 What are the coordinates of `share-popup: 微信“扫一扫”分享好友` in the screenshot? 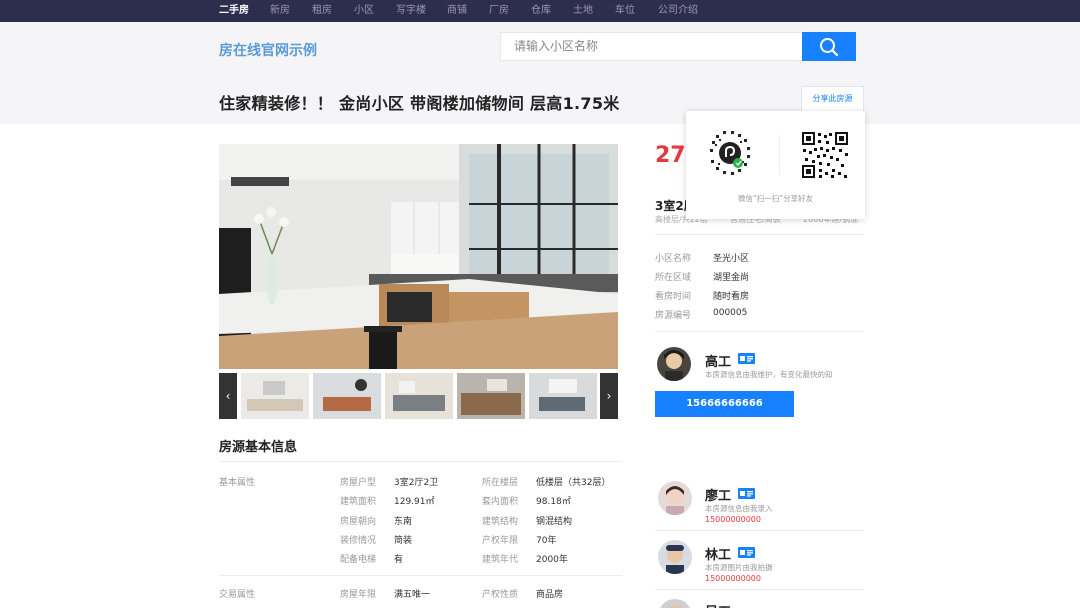 It's located at (775, 165).